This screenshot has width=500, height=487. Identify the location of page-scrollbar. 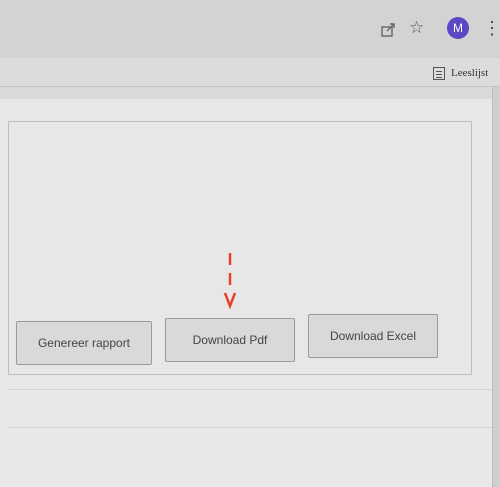
(496, 287).